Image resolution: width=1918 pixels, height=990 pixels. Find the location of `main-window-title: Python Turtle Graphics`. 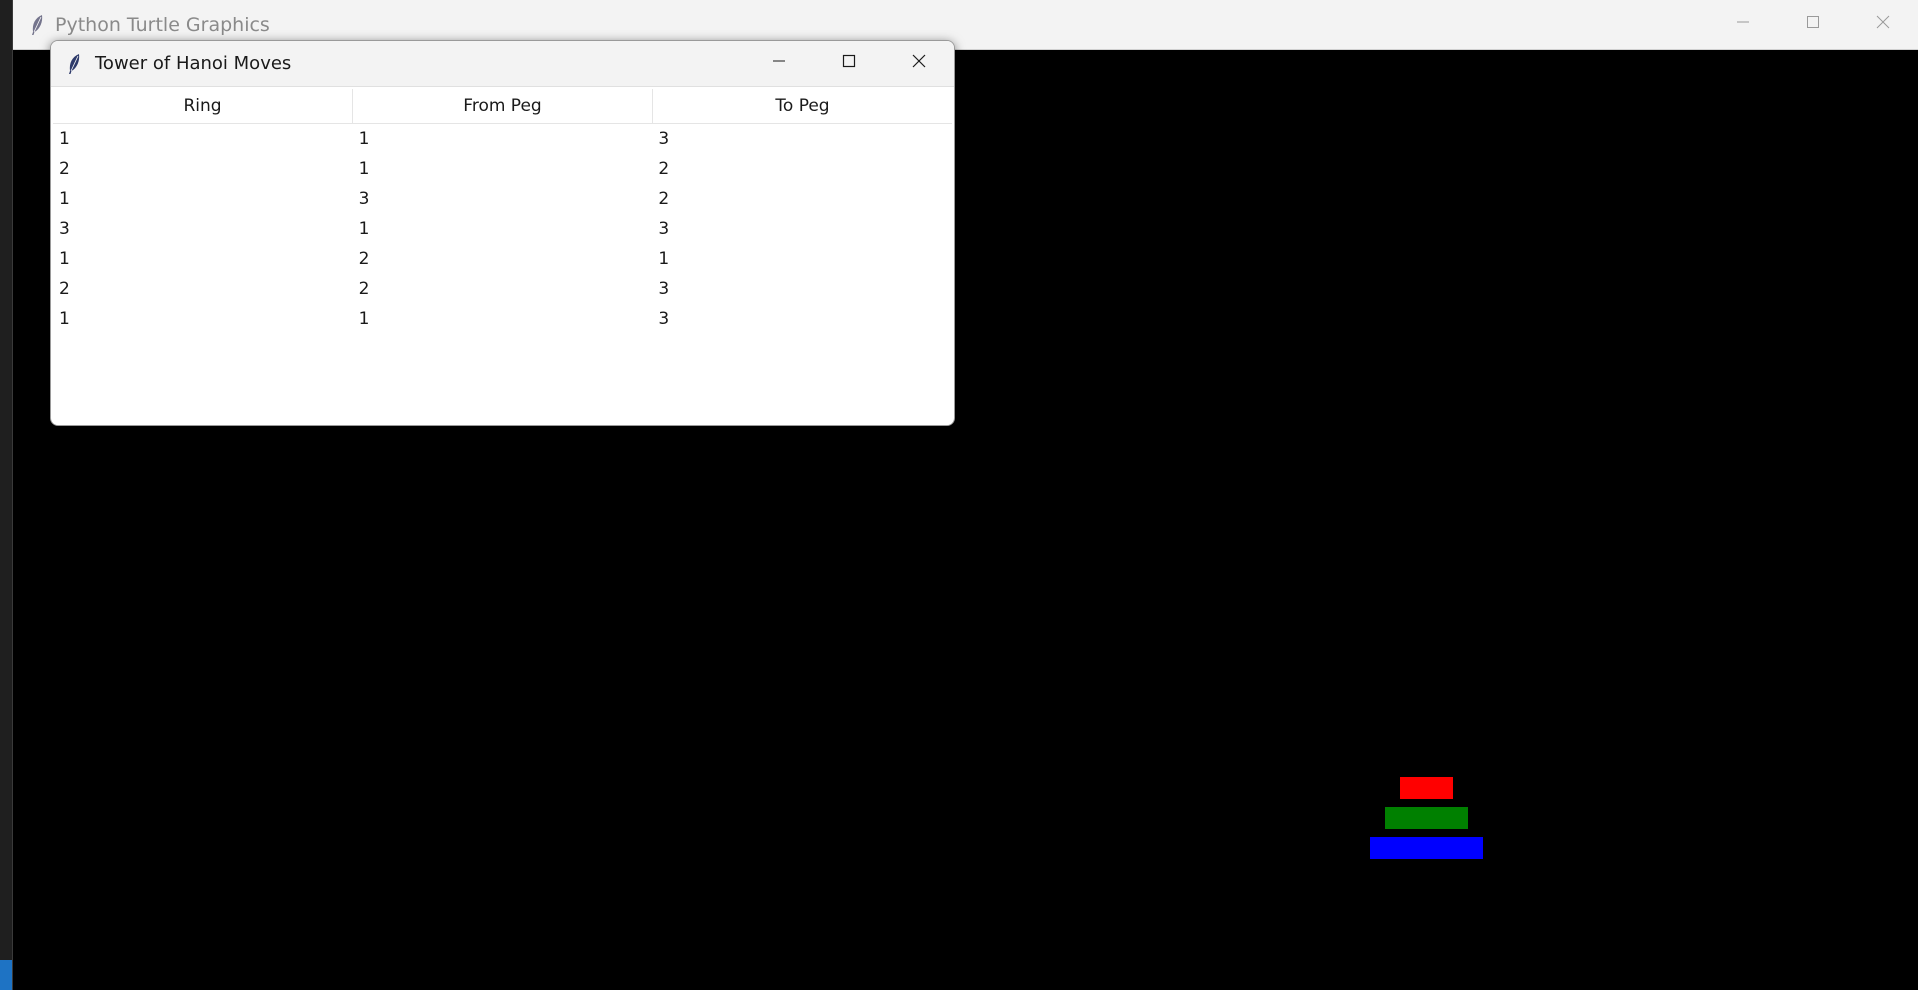

main-window-title: Python Turtle Graphics is located at coordinates (162, 24).